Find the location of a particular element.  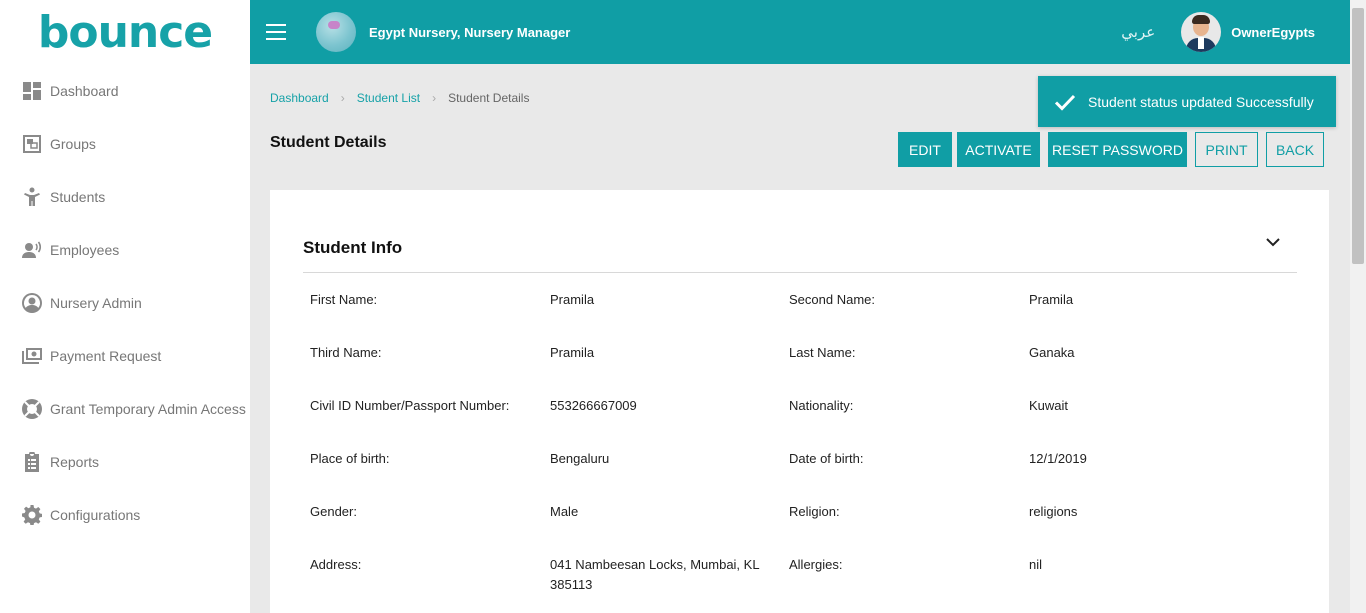

chevron-down-icon is located at coordinates (1273, 243).